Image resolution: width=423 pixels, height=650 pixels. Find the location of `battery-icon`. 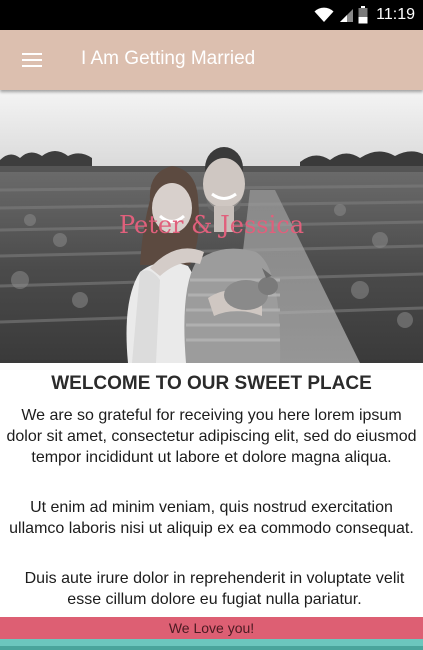

battery-icon is located at coordinates (363, 15).